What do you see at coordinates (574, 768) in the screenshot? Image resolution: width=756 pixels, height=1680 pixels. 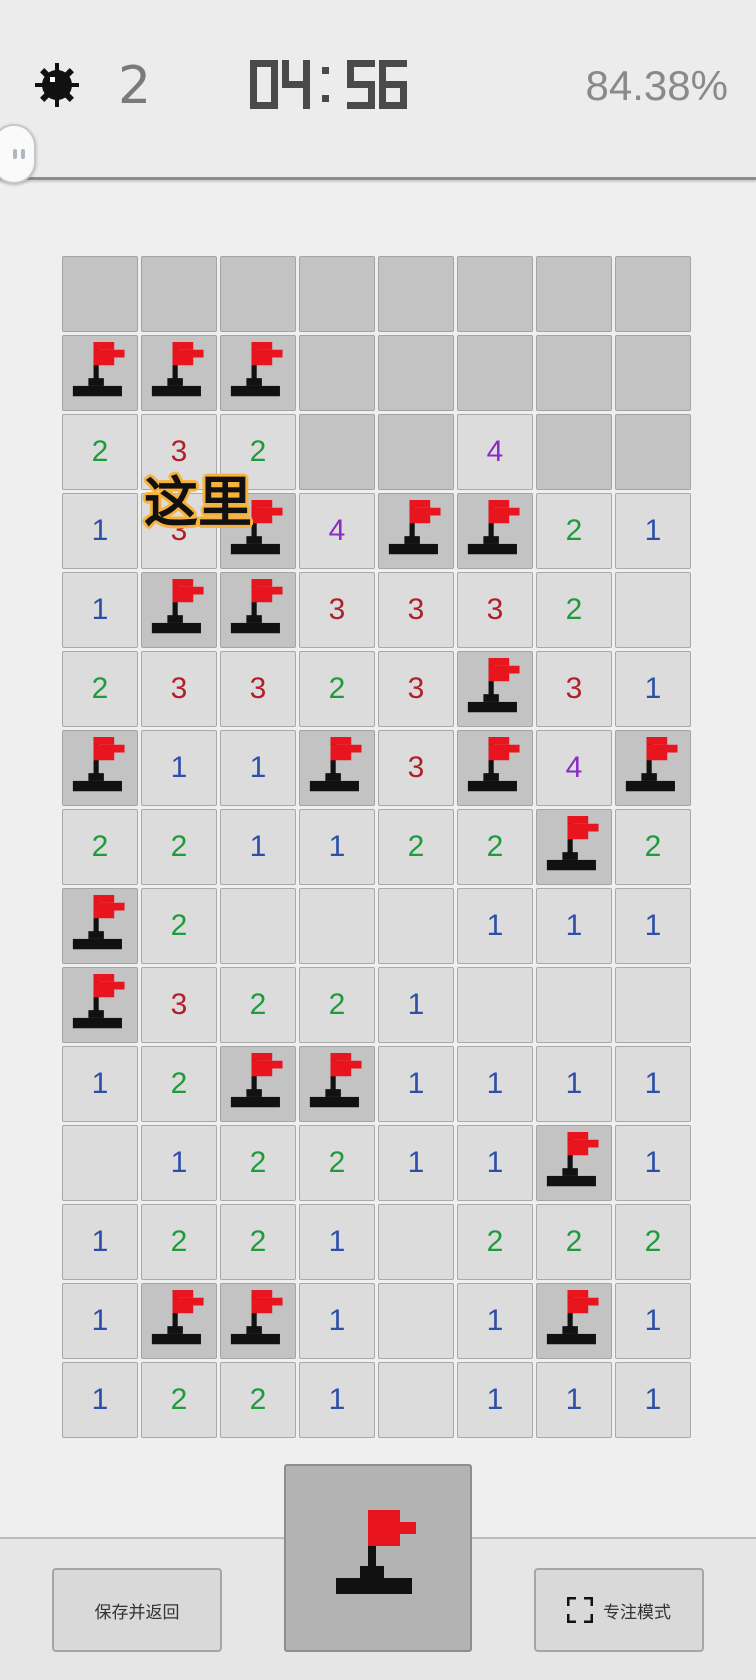 I see `number-cell: 4` at bounding box center [574, 768].